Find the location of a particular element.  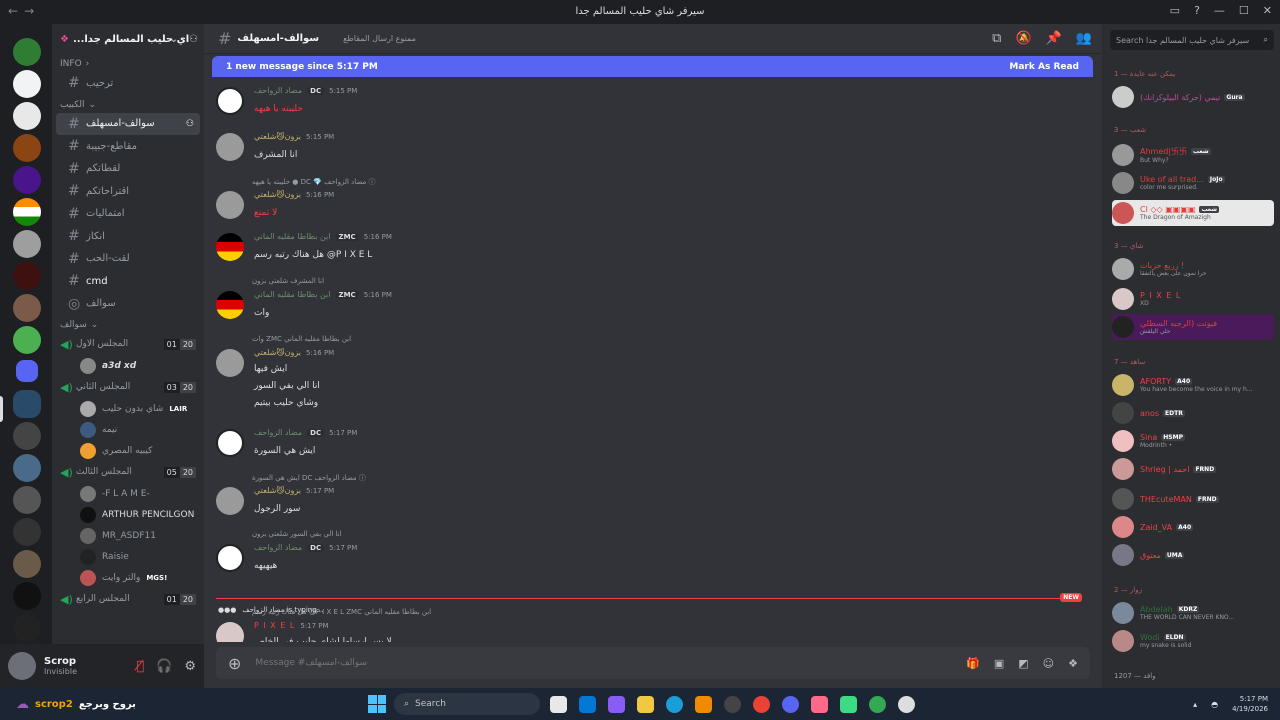

steam-icon is located at coordinates (732, 704).